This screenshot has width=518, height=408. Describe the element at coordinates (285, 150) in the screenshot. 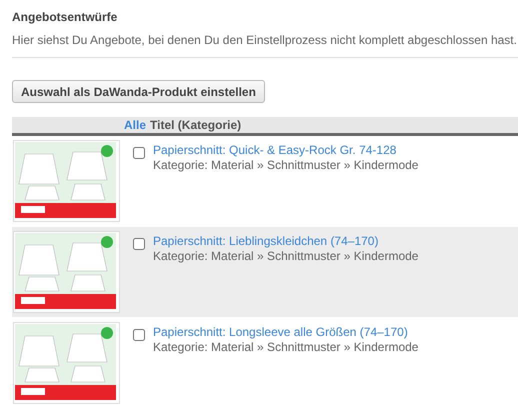

I see `product-title-link: Papierschnitt: Quick- & Easy-Rock Gr. 74-128` at that location.